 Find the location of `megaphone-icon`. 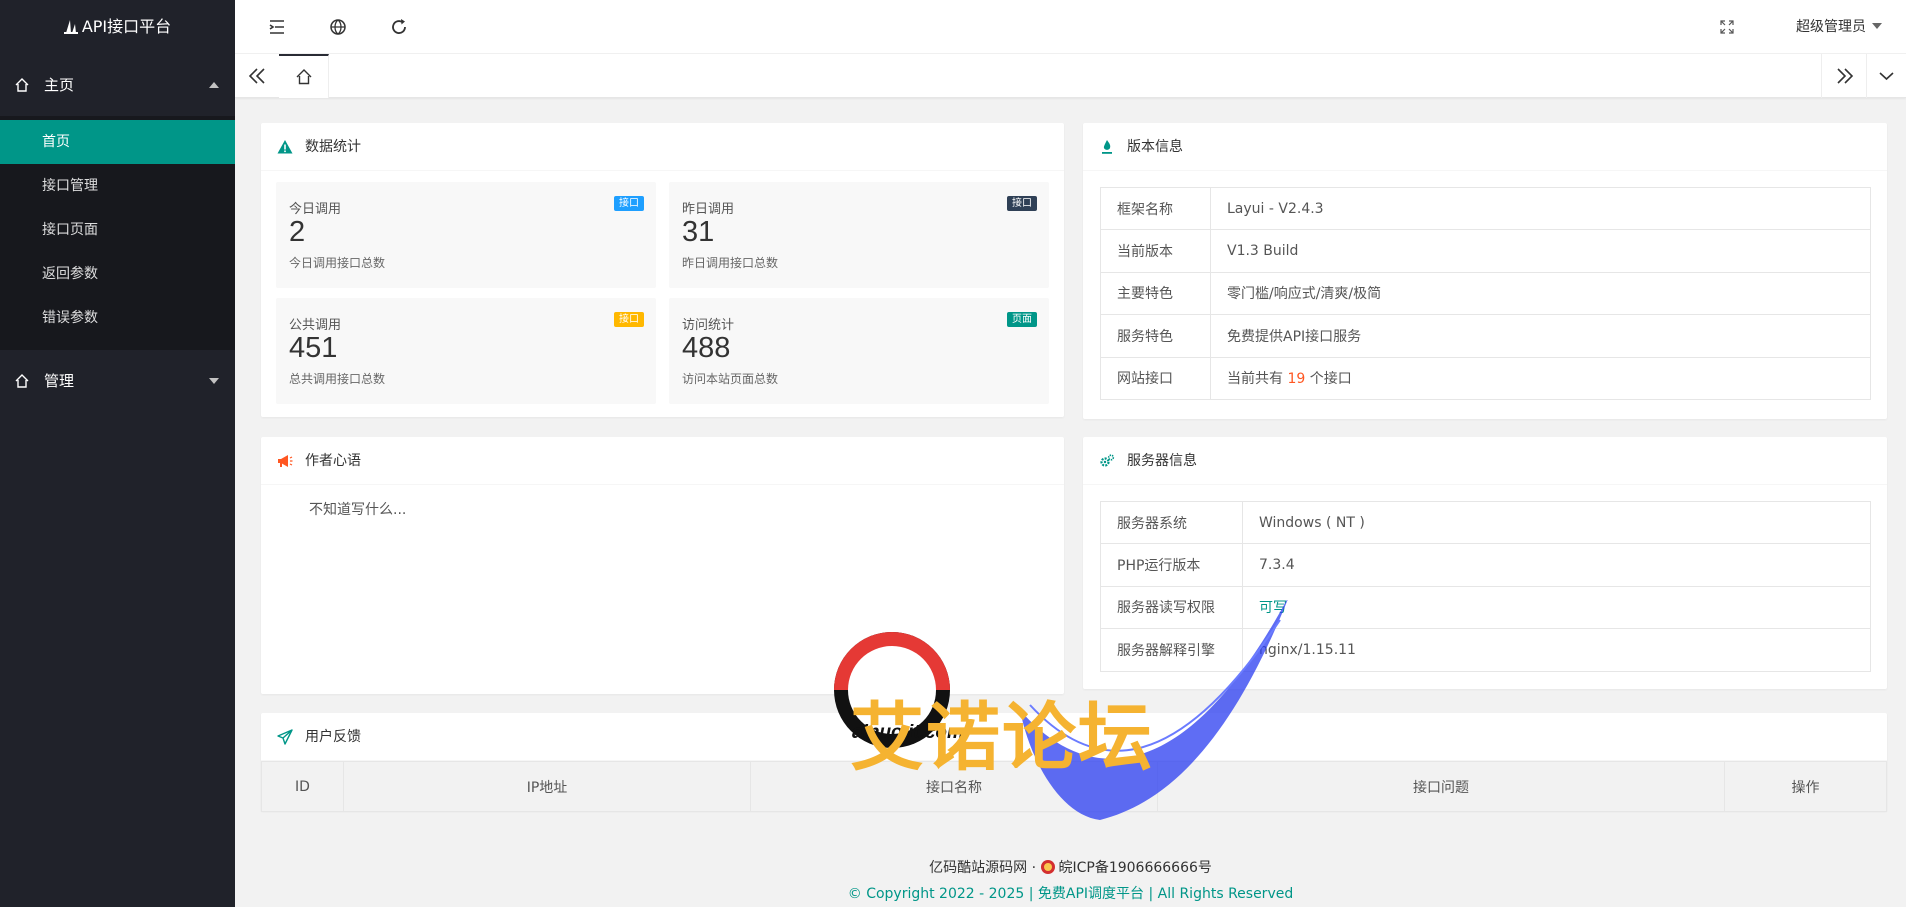

megaphone-icon is located at coordinates (285, 461).